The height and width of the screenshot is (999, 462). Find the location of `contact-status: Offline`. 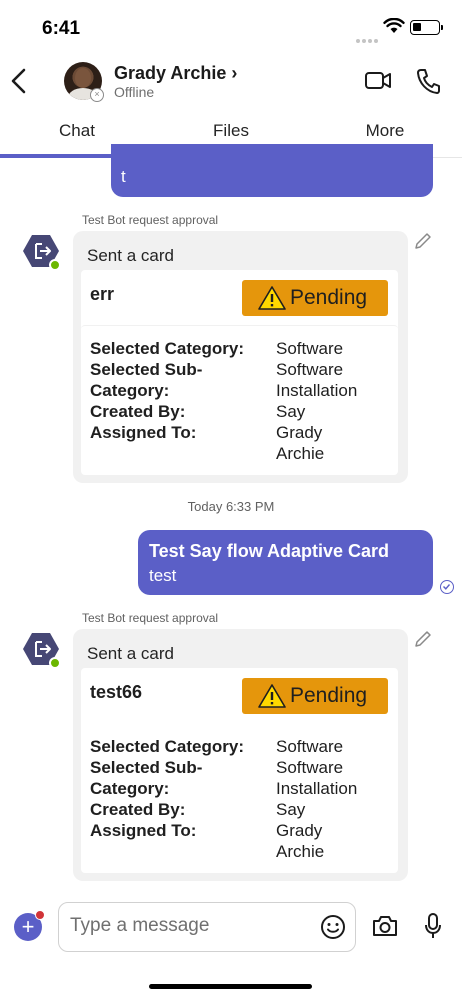

contact-status: Offline is located at coordinates (134, 92).